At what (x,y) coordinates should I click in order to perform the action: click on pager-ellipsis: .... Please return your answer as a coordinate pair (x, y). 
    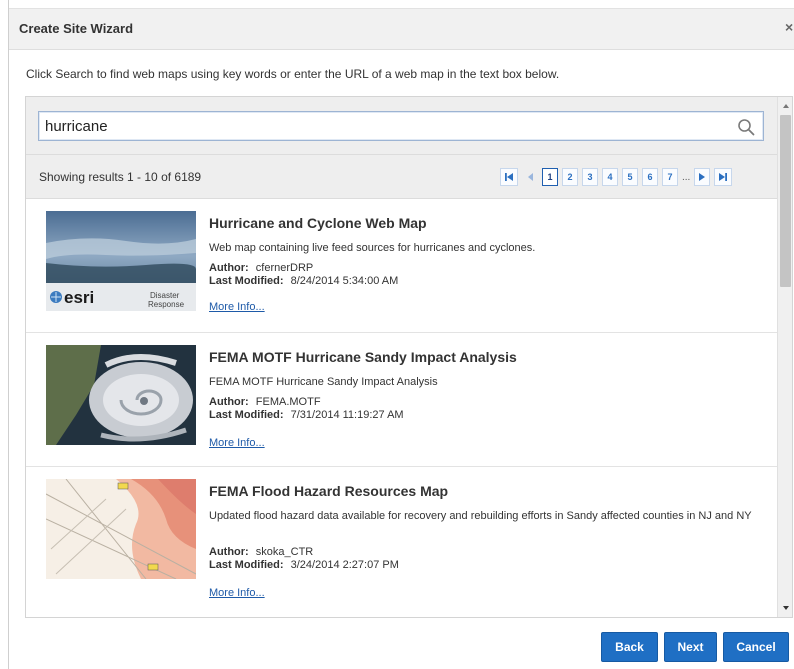
    Looking at the image, I should click on (686, 177).